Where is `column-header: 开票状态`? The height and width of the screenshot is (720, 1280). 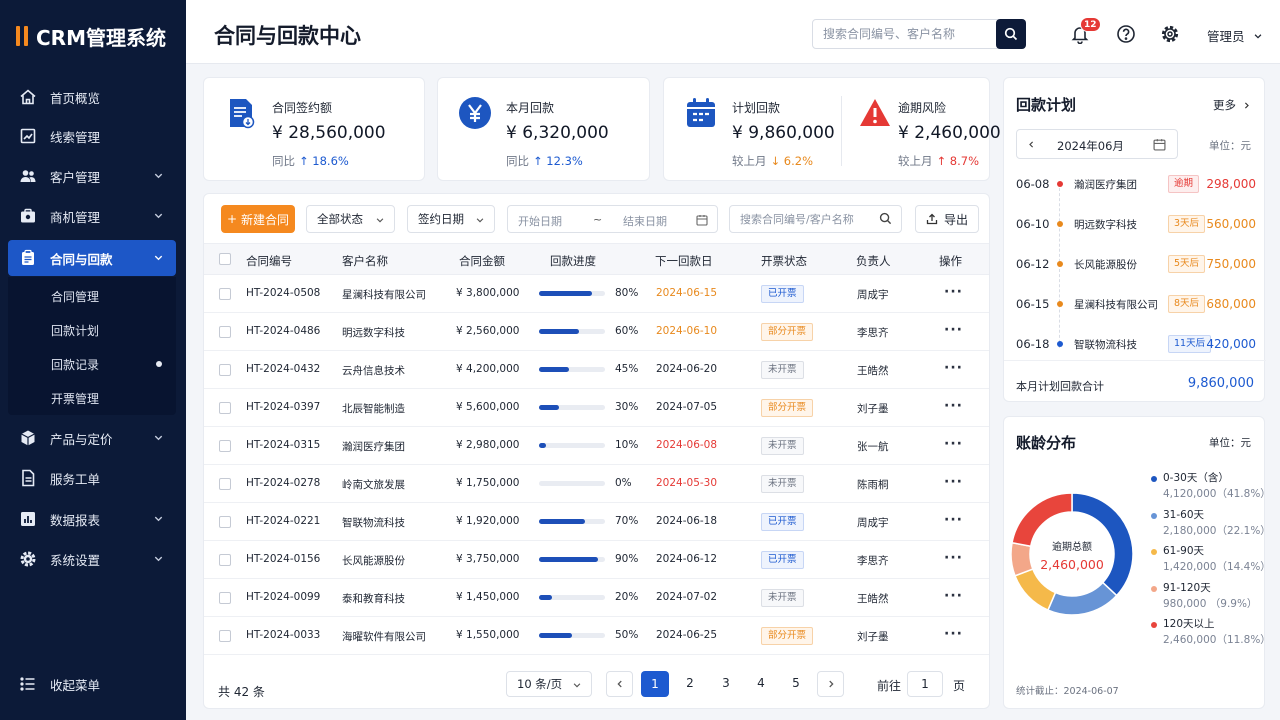 column-header: 开票状态 is located at coordinates (784, 261).